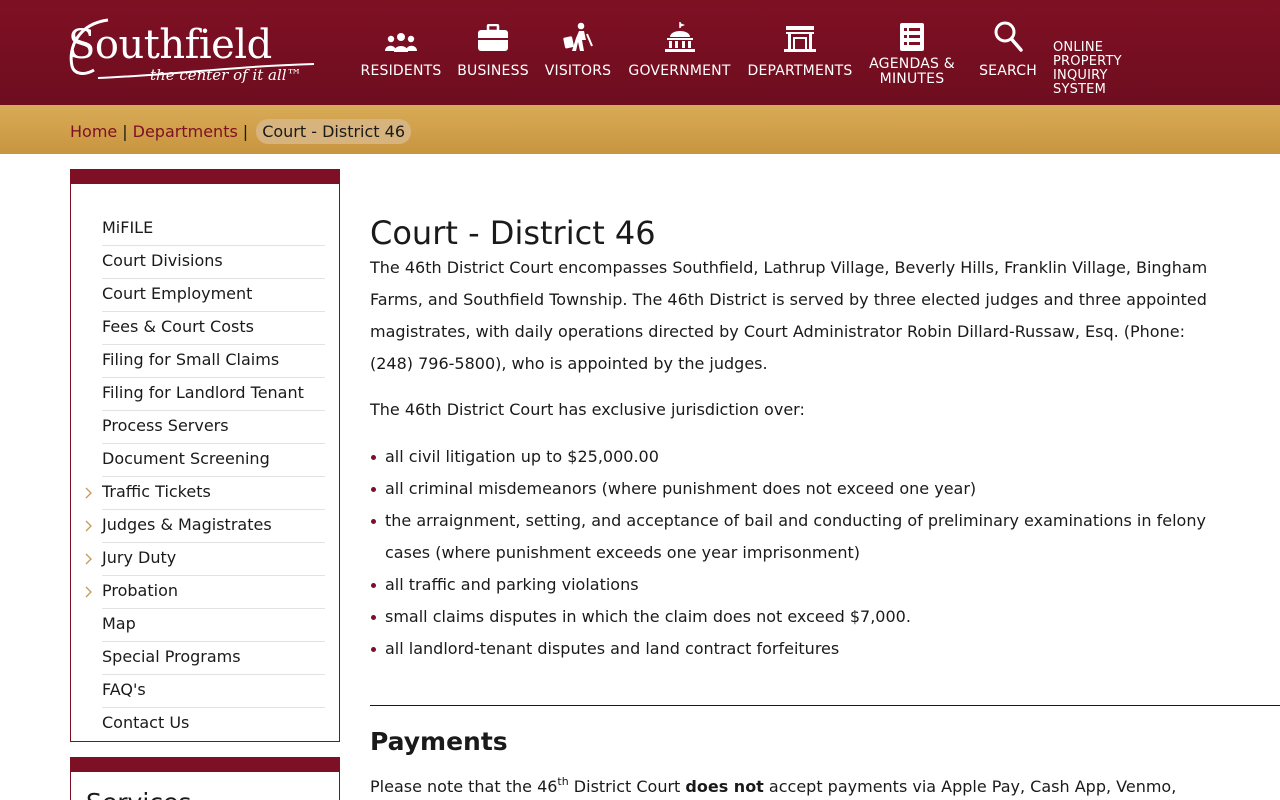 The image size is (1280, 800). Describe the element at coordinates (795, 457) in the screenshot. I see `jurisdiction-list-item: all civil litigation up to $25,000.00` at that location.